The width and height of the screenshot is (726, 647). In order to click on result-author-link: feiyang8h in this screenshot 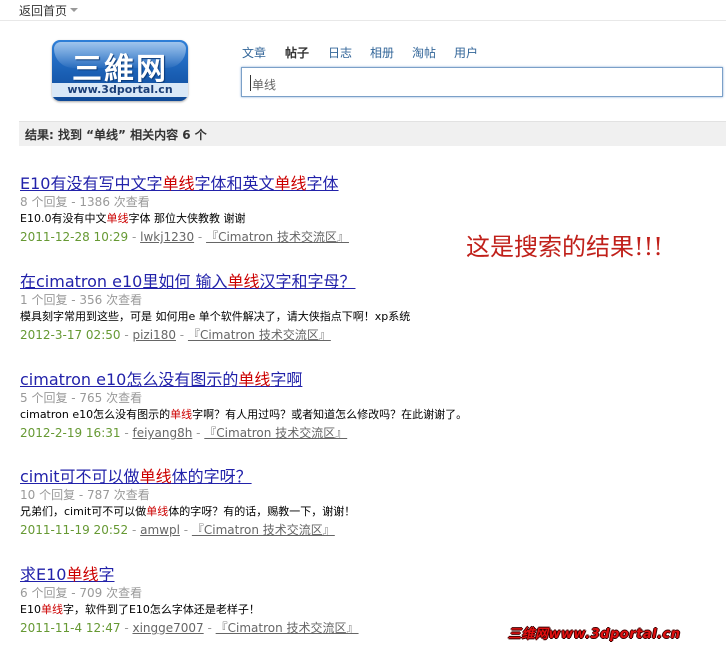, I will do `click(162, 433)`.